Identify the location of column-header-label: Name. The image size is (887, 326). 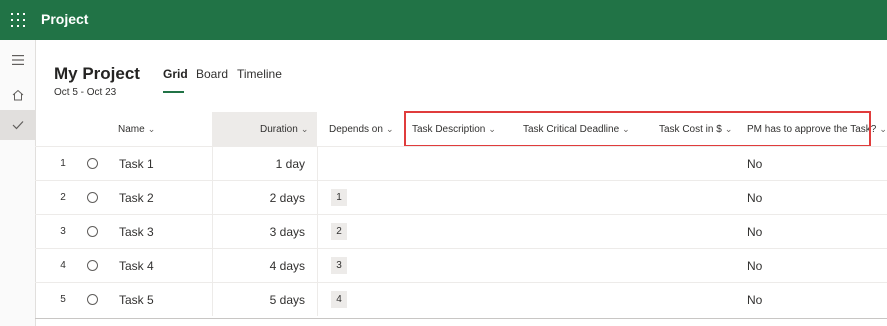
(131, 129).